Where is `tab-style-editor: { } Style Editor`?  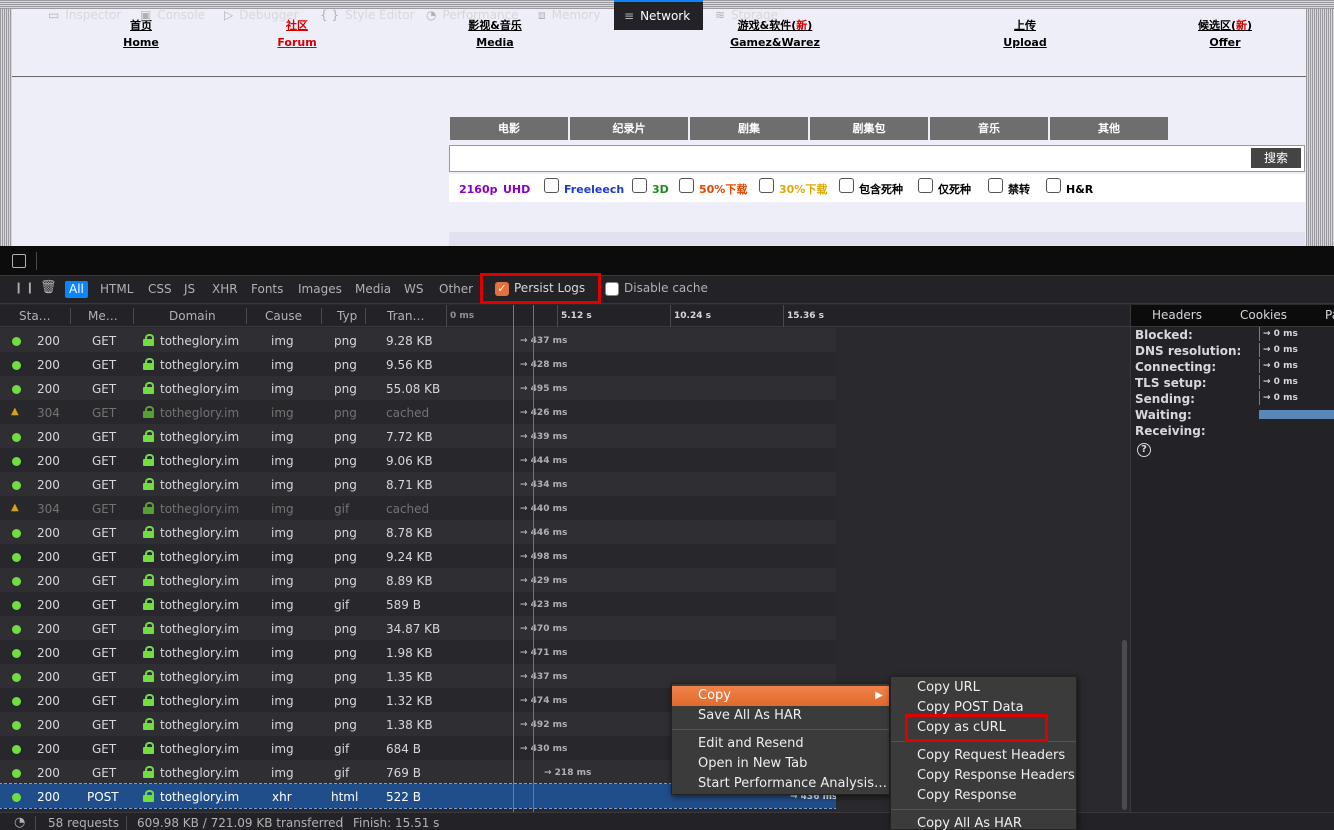
tab-style-editor: { } Style Editor is located at coordinates (367, 15).